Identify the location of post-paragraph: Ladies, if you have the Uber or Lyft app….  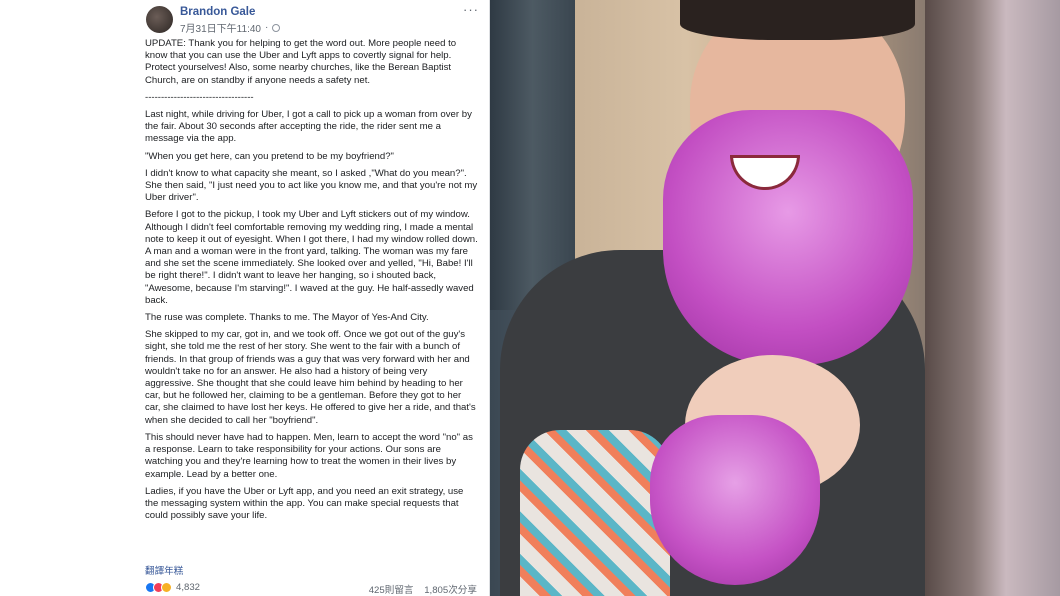
(306, 503).